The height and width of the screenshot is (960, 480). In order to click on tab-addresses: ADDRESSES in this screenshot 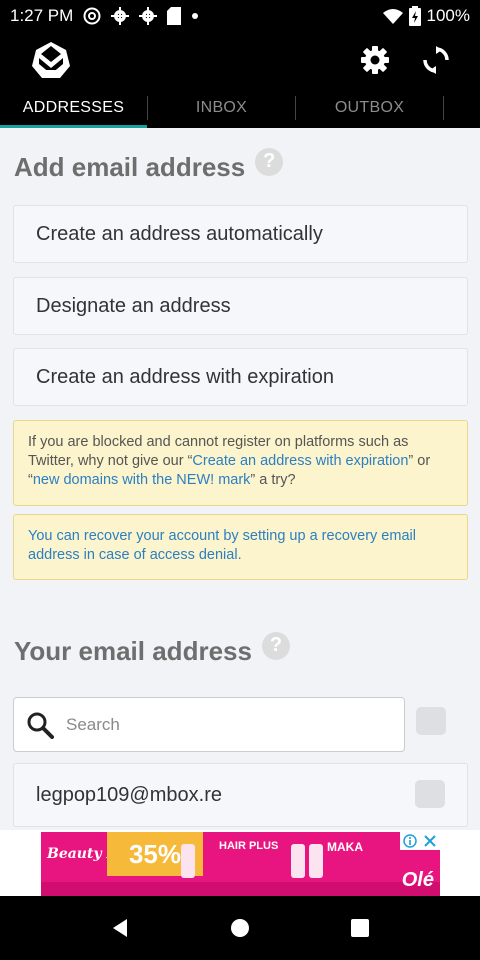, I will do `click(73, 108)`.